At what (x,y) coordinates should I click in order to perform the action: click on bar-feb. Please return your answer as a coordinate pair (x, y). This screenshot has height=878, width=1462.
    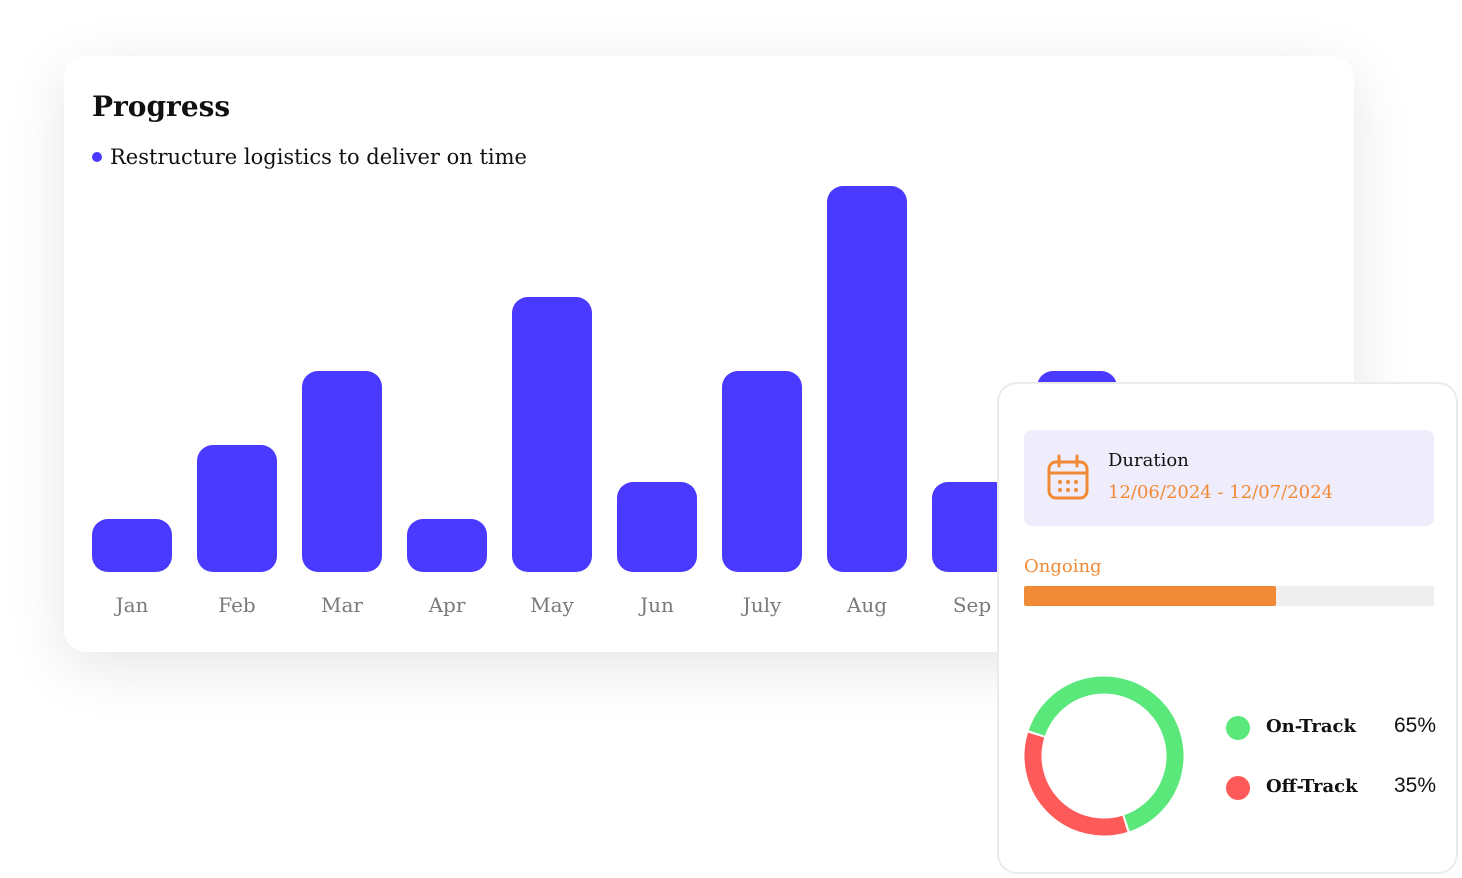
    Looking at the image, I should click on (237, 508).